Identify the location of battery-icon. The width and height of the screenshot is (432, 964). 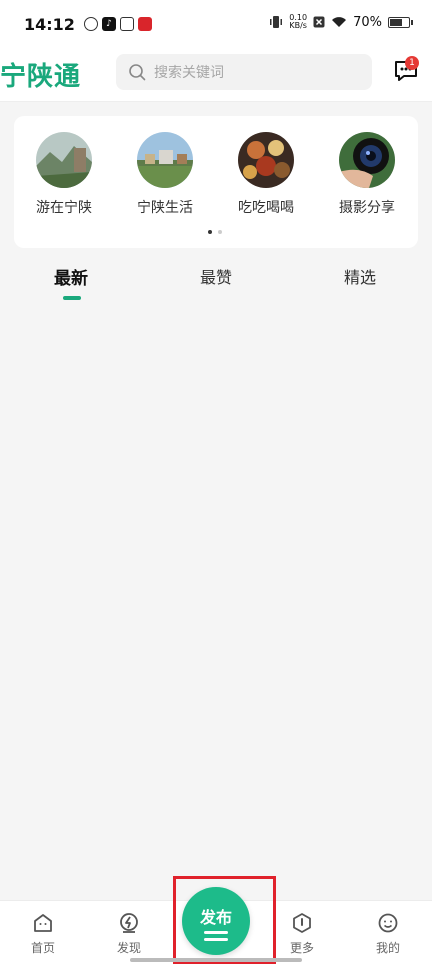
(400, 22).